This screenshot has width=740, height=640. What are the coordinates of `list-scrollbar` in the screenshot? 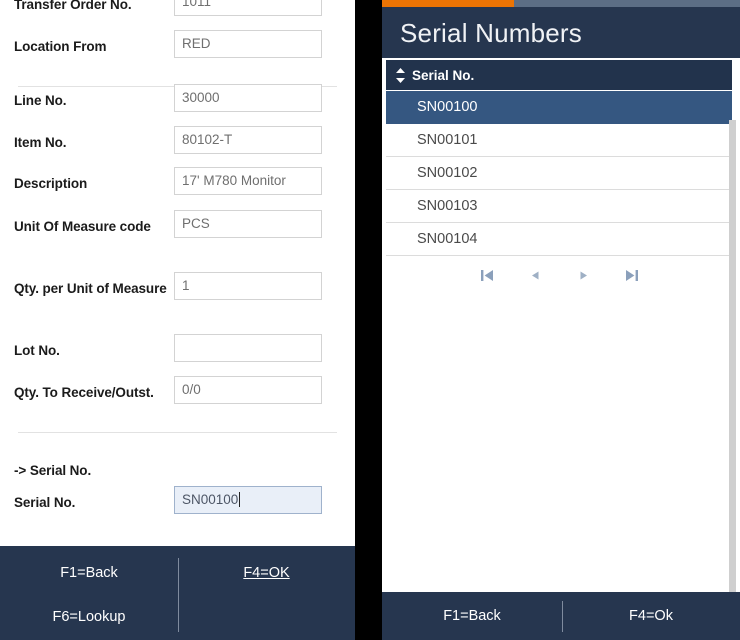 It's located at (732, 378).